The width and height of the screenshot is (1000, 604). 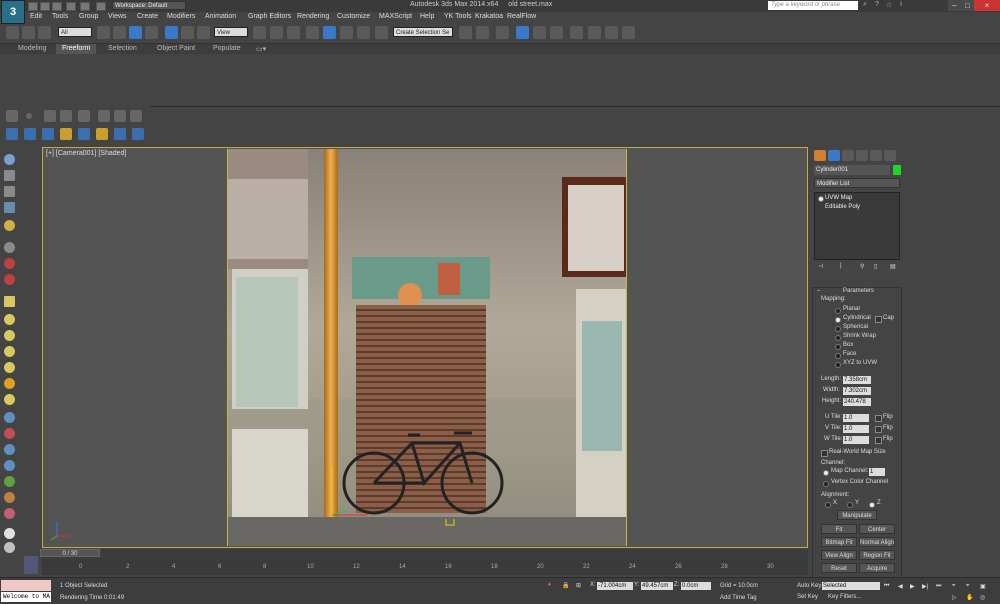 What do you see at coordinates (521, 16) in the screenshot?
I see `menu-realflow: RealFlow` at bounding box center [521, 16].